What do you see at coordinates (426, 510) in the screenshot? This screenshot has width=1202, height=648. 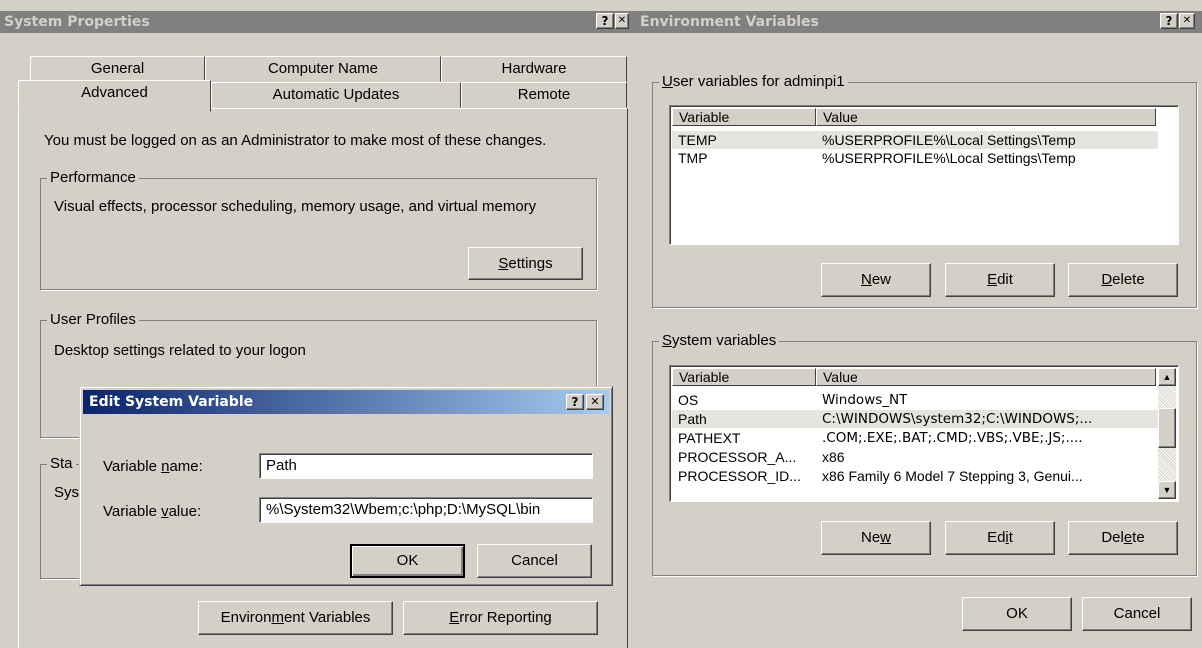 I see `variable-value-field: %\System32\Wbem;c:\php;D:\MySQL\bin` at bounding box center [426, 510].